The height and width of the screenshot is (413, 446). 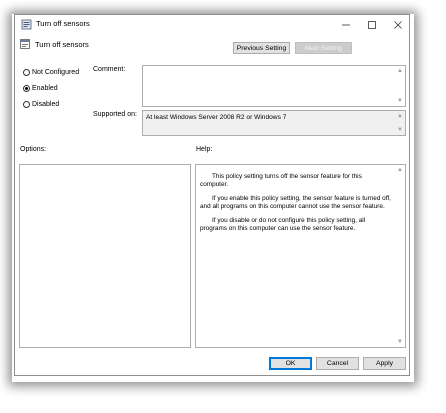 I want to click on supported-scrollbar: ▲ ▼, so click(x=400, y=123).